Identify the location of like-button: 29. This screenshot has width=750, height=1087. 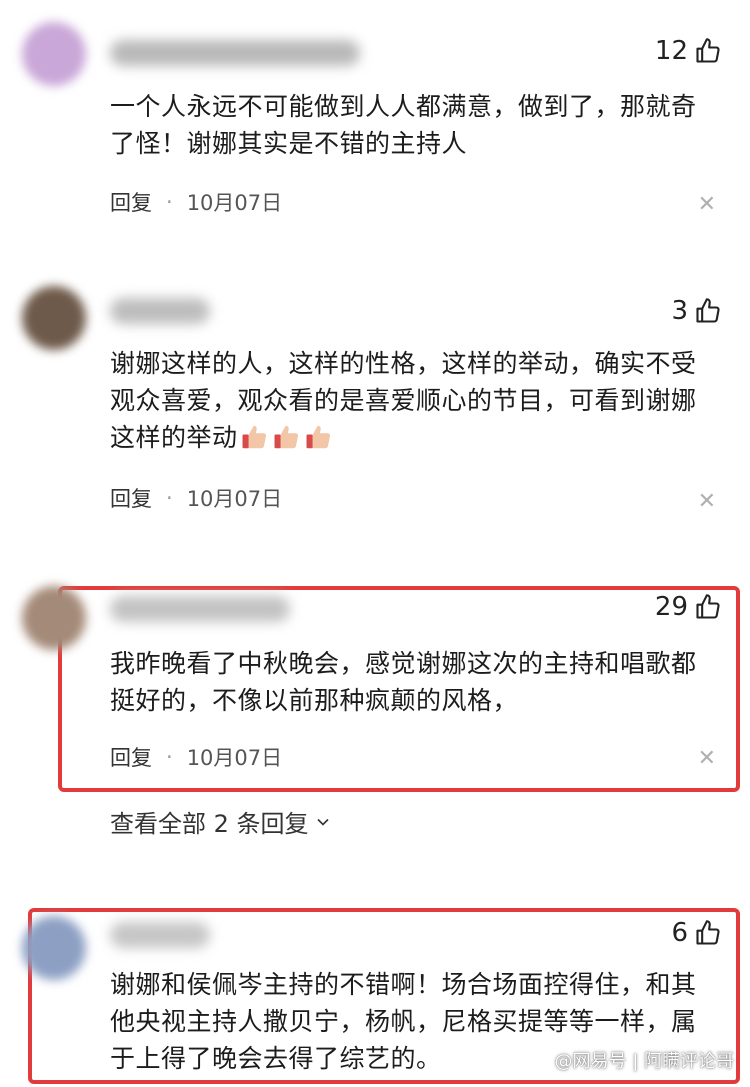
(688, 607).